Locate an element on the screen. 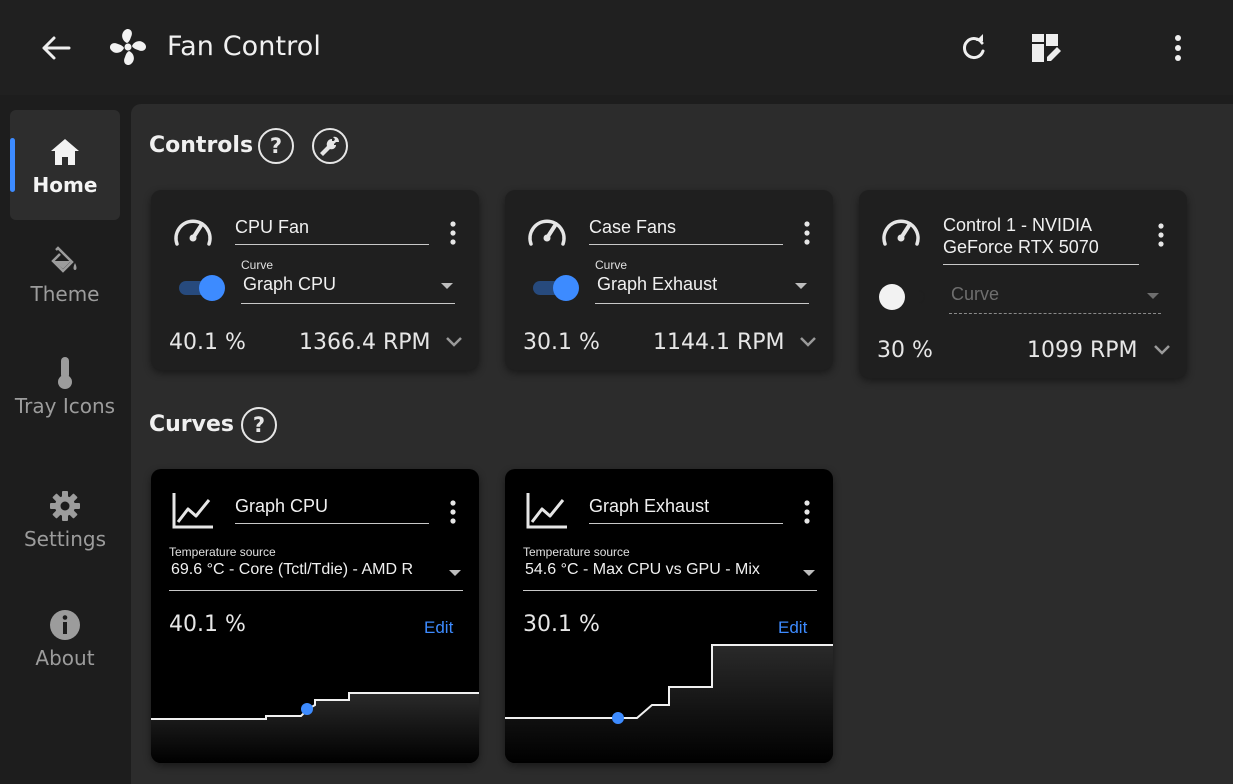 Image resolution: width=1233 pixels, height=784 pixels. back-button is located at coordinates (56, 48).